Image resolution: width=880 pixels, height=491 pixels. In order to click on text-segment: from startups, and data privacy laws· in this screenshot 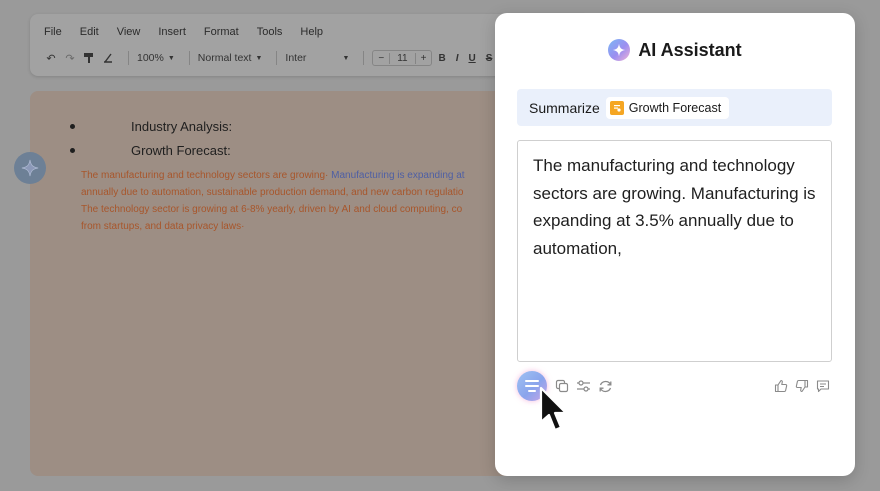, I will do `click(163, 226)`.